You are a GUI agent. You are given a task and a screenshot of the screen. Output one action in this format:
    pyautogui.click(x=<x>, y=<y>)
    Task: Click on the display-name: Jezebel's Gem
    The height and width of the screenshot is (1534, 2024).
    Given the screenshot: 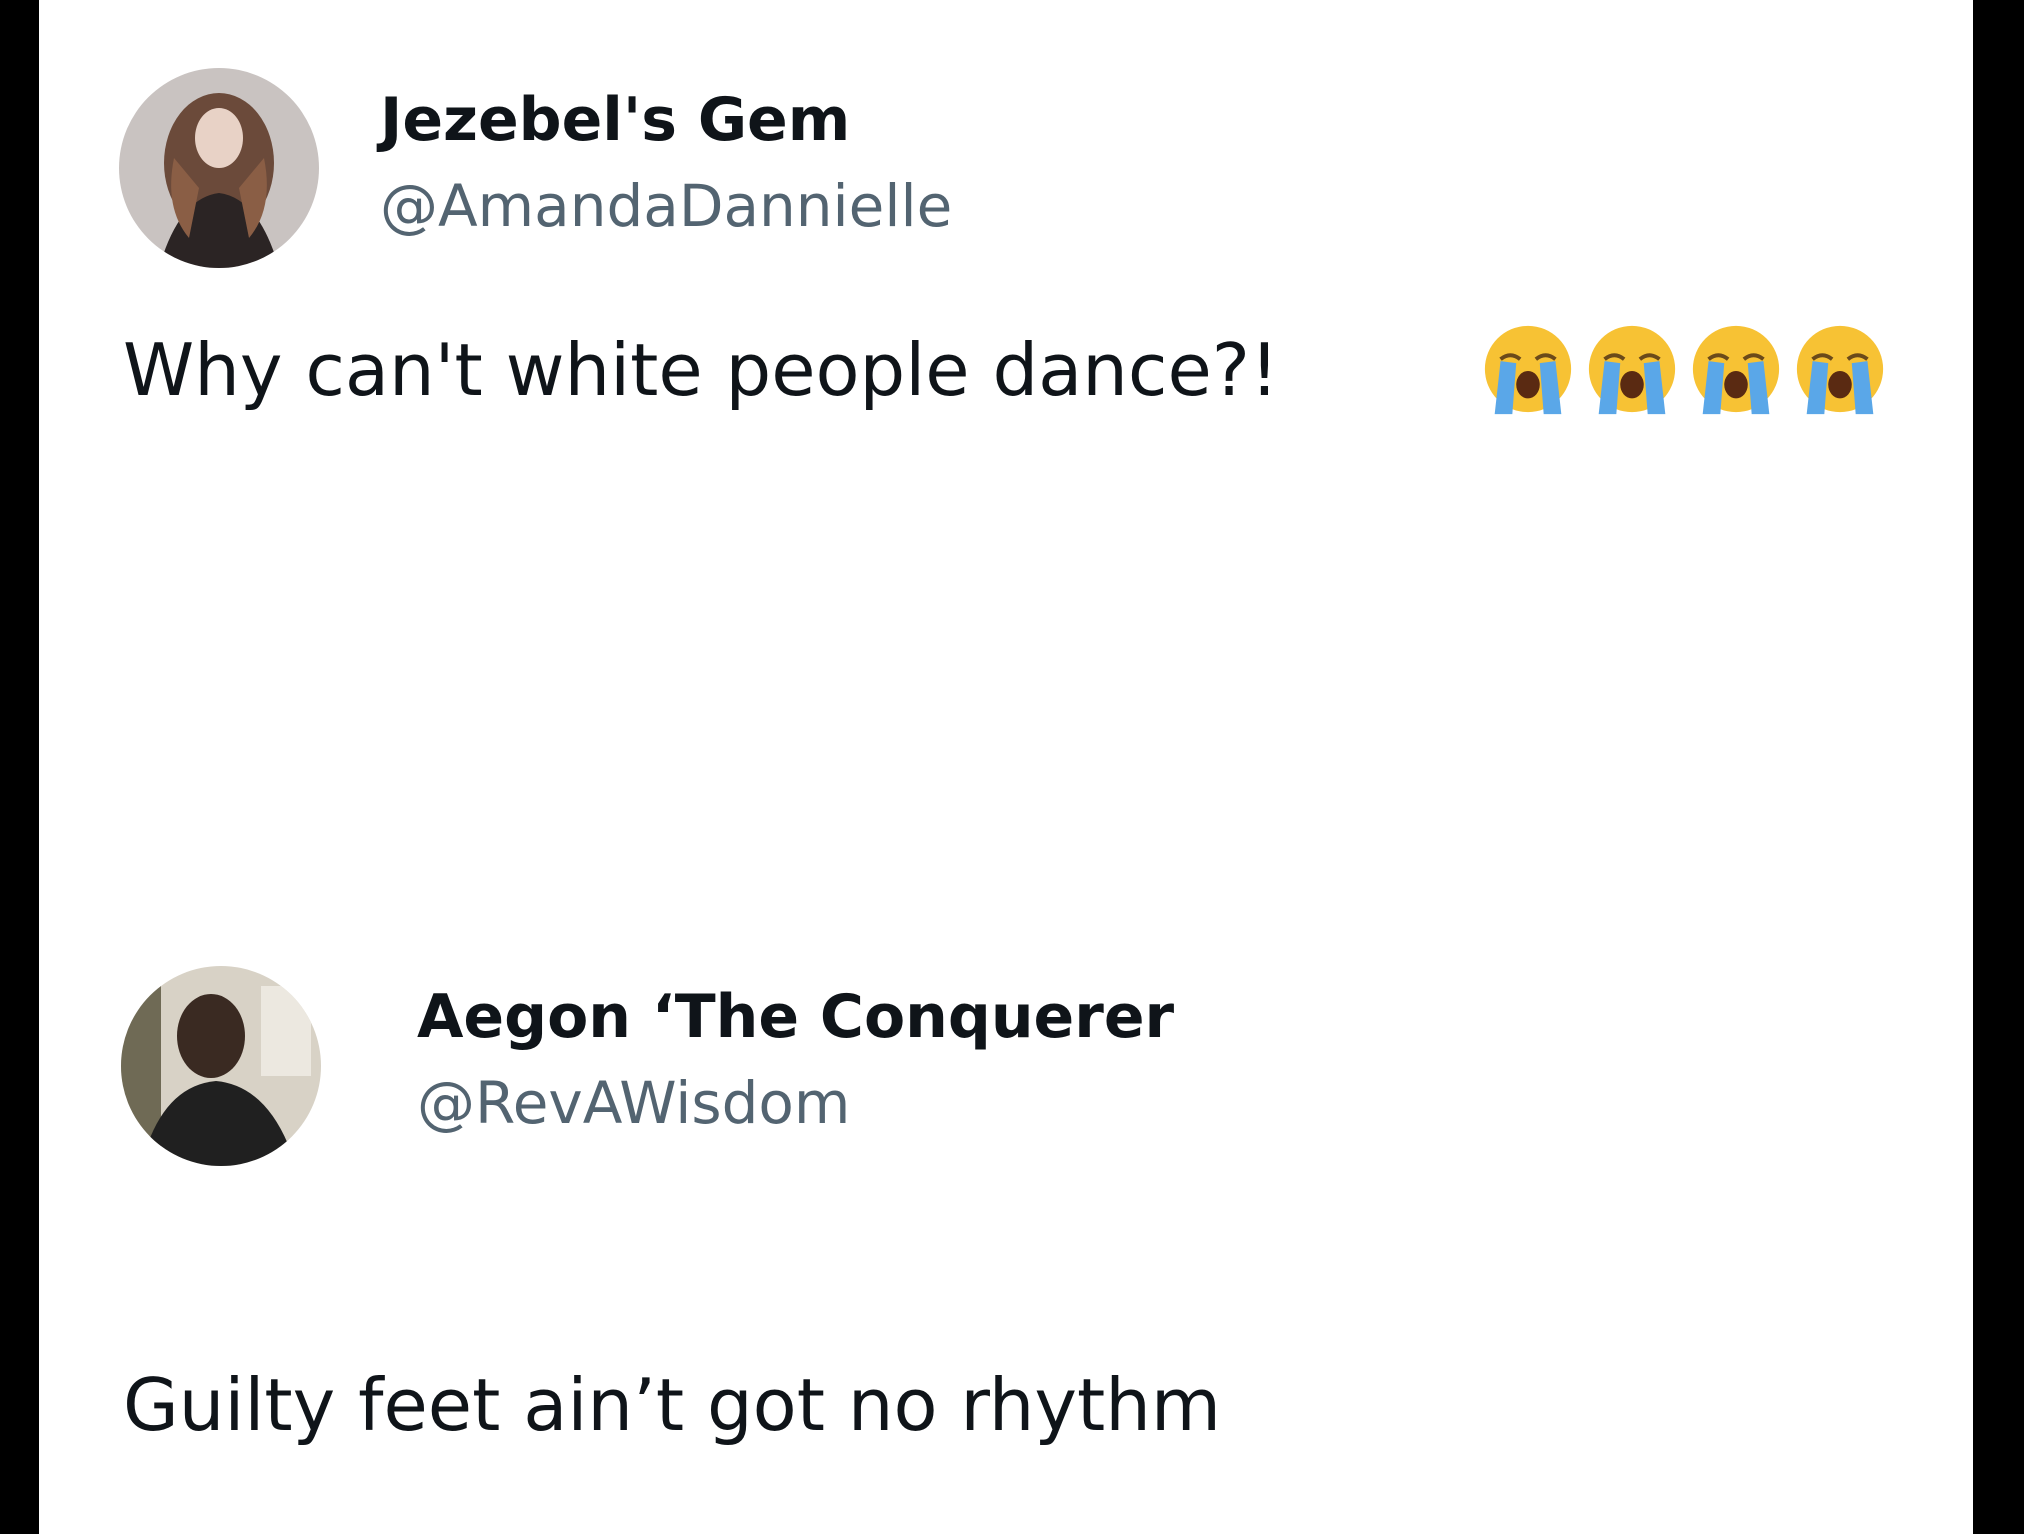 What is the action you would take?
    pyautogui.click(x=615, y=120)
    